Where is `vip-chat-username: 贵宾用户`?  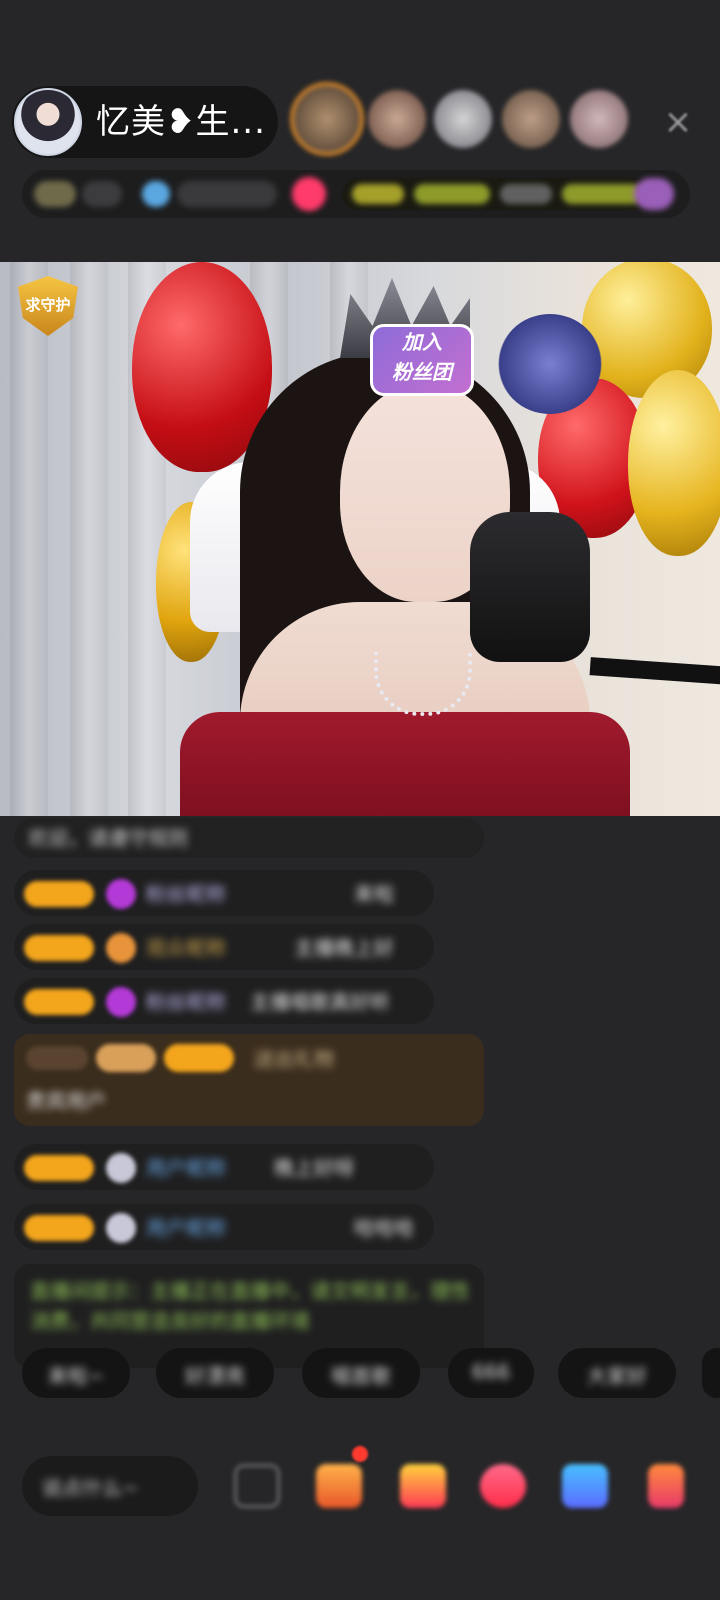 vip-chat-username: 贵宾用户 is located at coordinates (66, 1101).